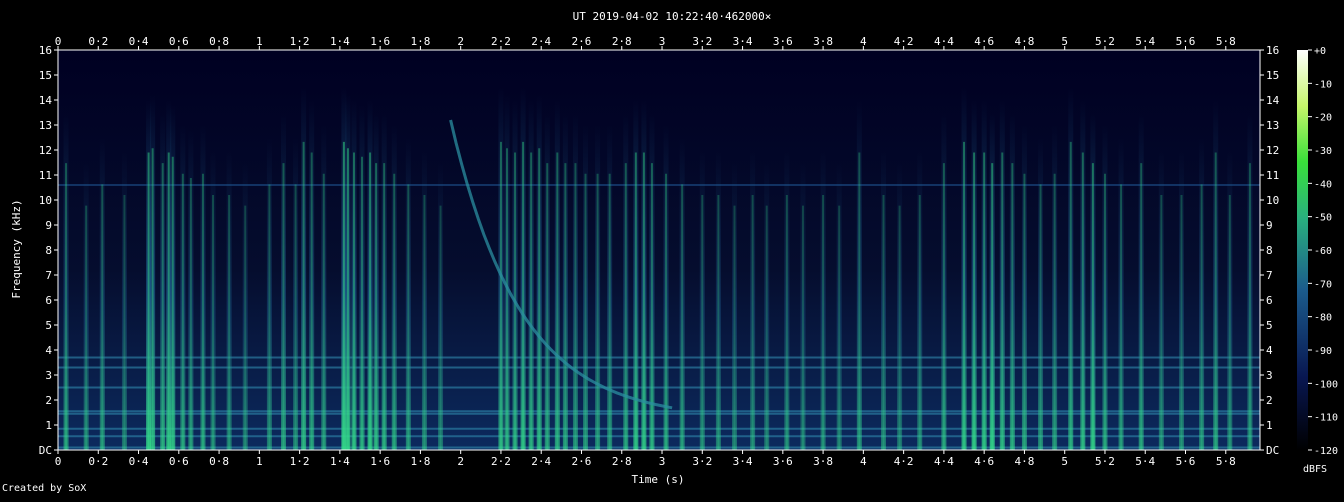  I want to click on x-tick-label-top: 1, so click(259, 41).